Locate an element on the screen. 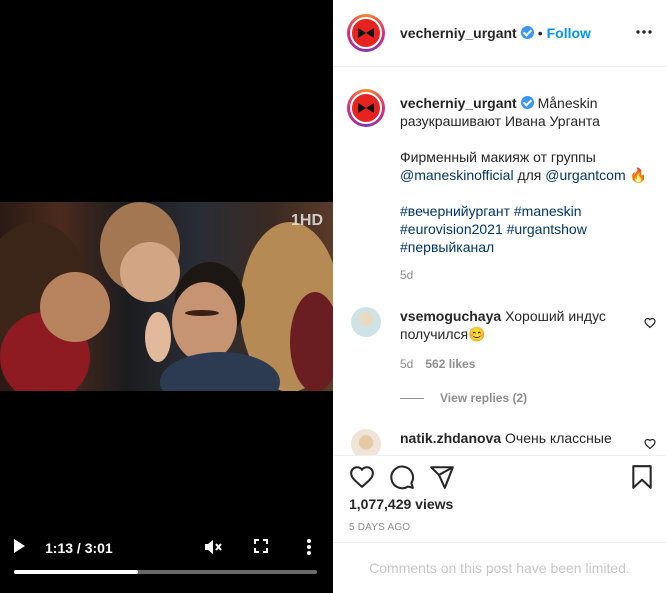 Image resolution: width=666 pixels, height=593 pixels. mention-link: @urgantcom is located at coordinates (585, 175).